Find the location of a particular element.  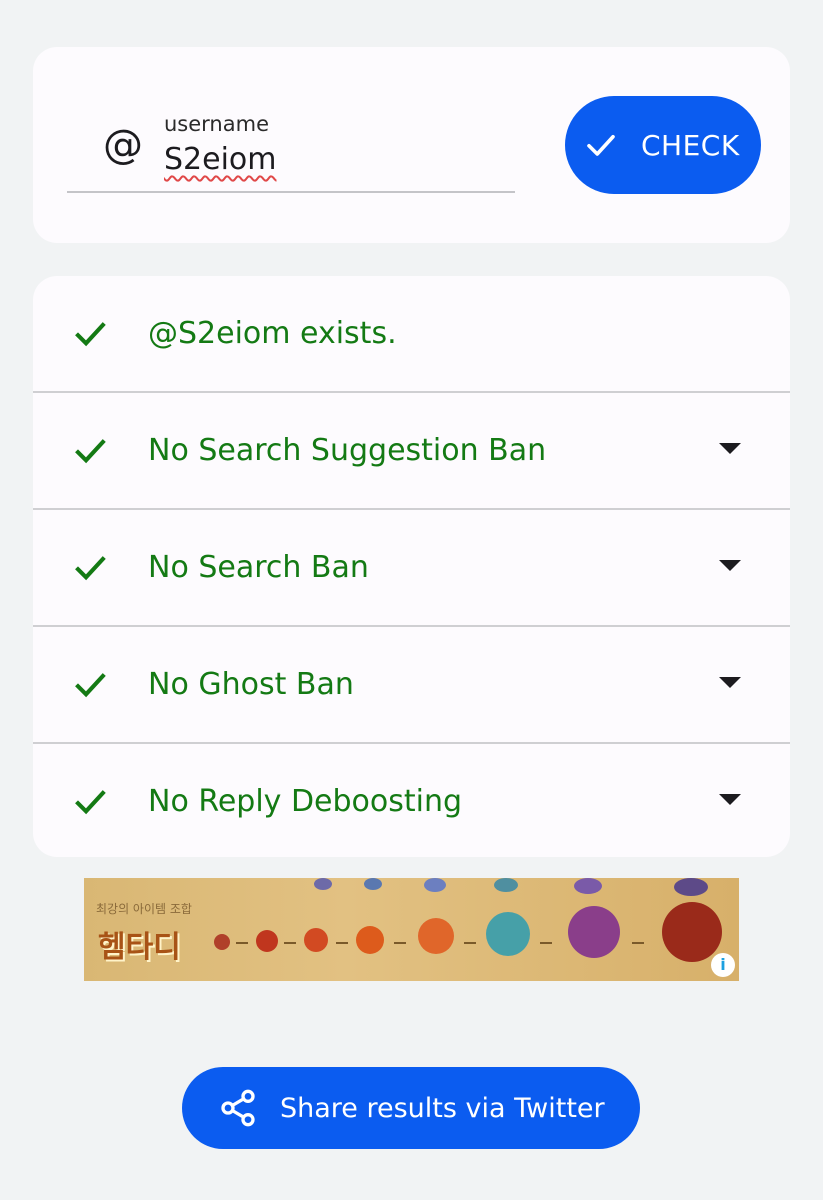

ad-info-icon: i is located at coordinates (723, 965).